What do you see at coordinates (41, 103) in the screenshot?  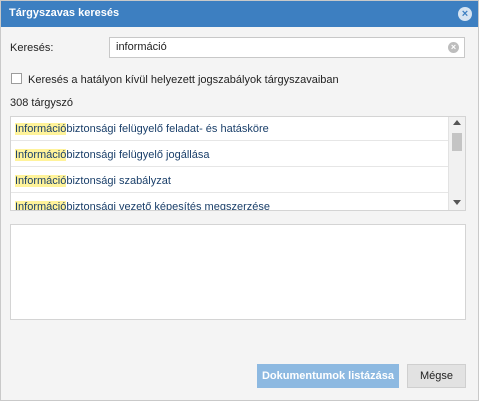 I see `result-count: 308 tárgyszó` at bounding box center [41, 103].